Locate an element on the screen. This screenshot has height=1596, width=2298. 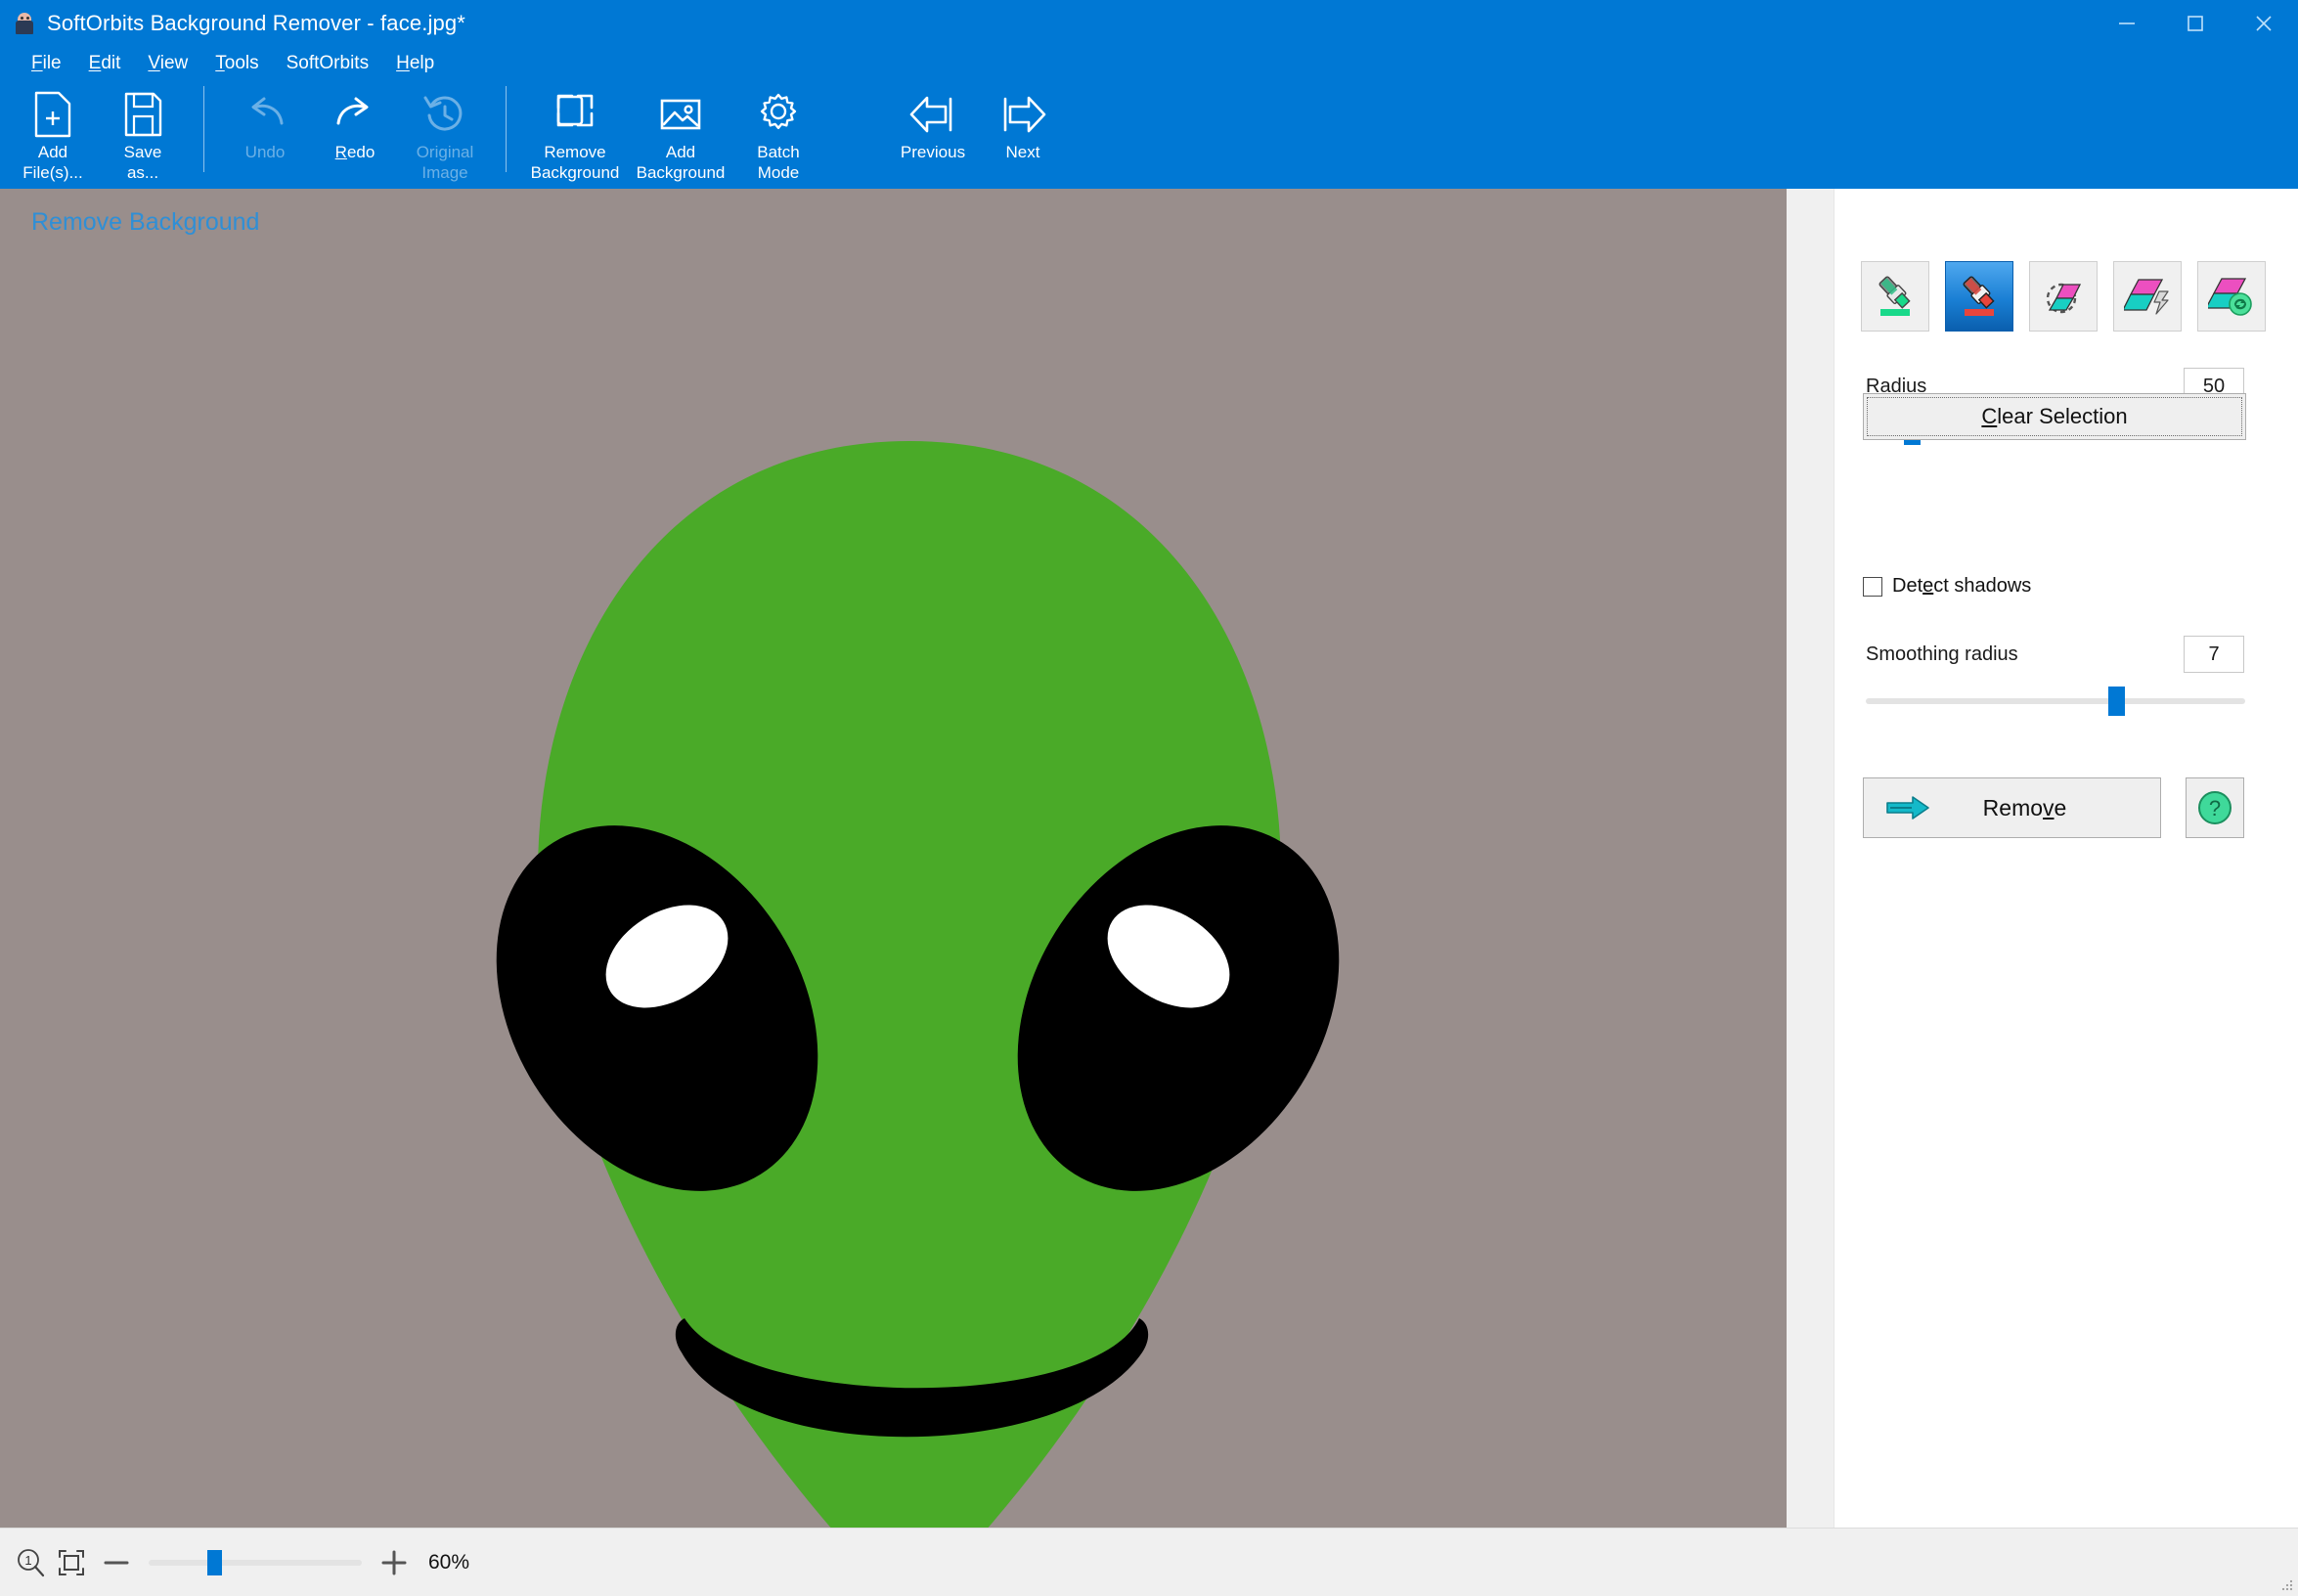
add-background-label: Add Background is located at coordinates (681, 162).